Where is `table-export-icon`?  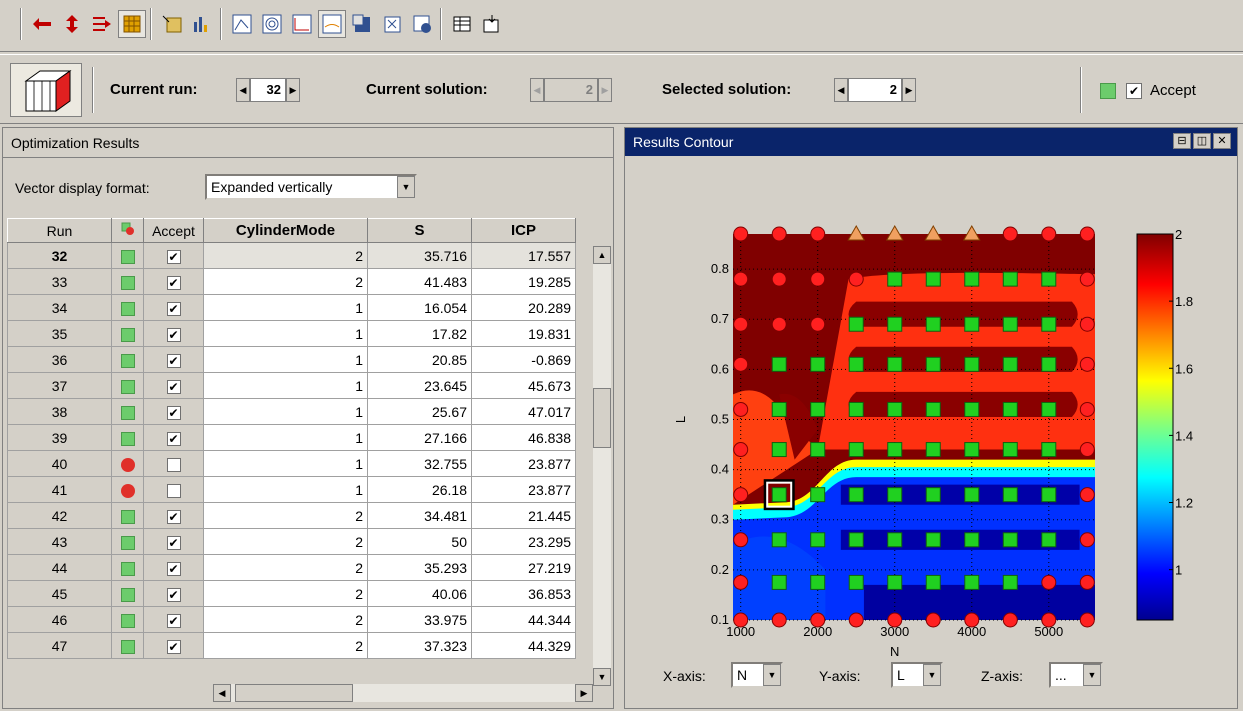
table-export-icon is located at coordinates (492, 24).